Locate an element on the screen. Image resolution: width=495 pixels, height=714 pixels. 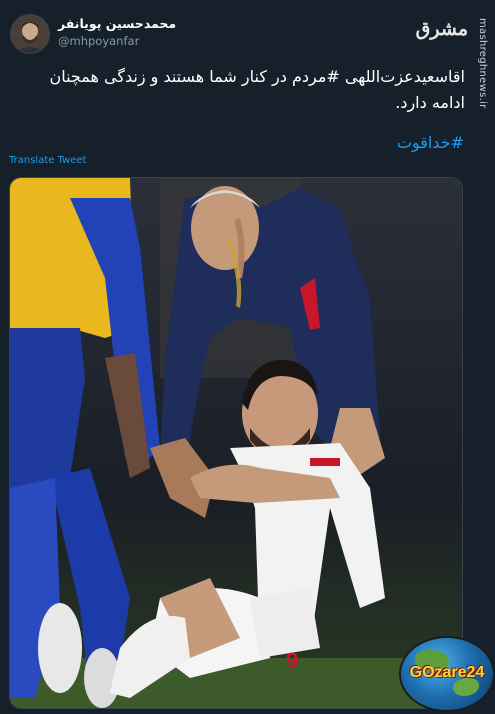
source-logo: مشرق is located at coordinates (441, 29).